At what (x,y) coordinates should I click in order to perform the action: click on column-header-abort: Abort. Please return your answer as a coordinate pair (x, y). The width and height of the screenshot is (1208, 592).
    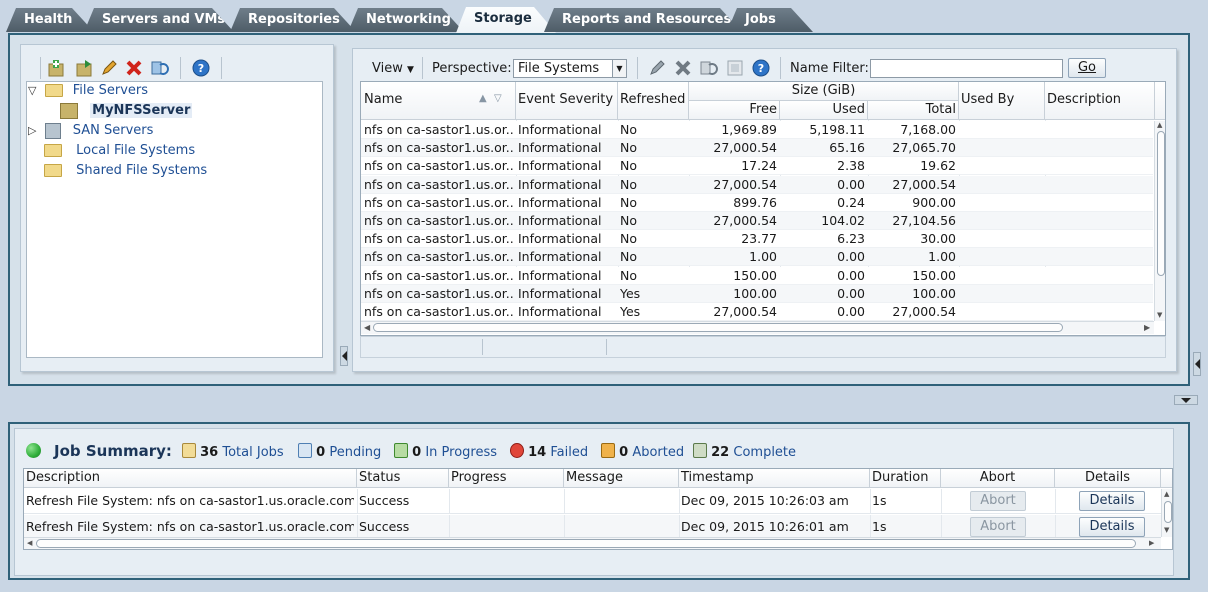
    Looking at the image, I should click on (998, 478).